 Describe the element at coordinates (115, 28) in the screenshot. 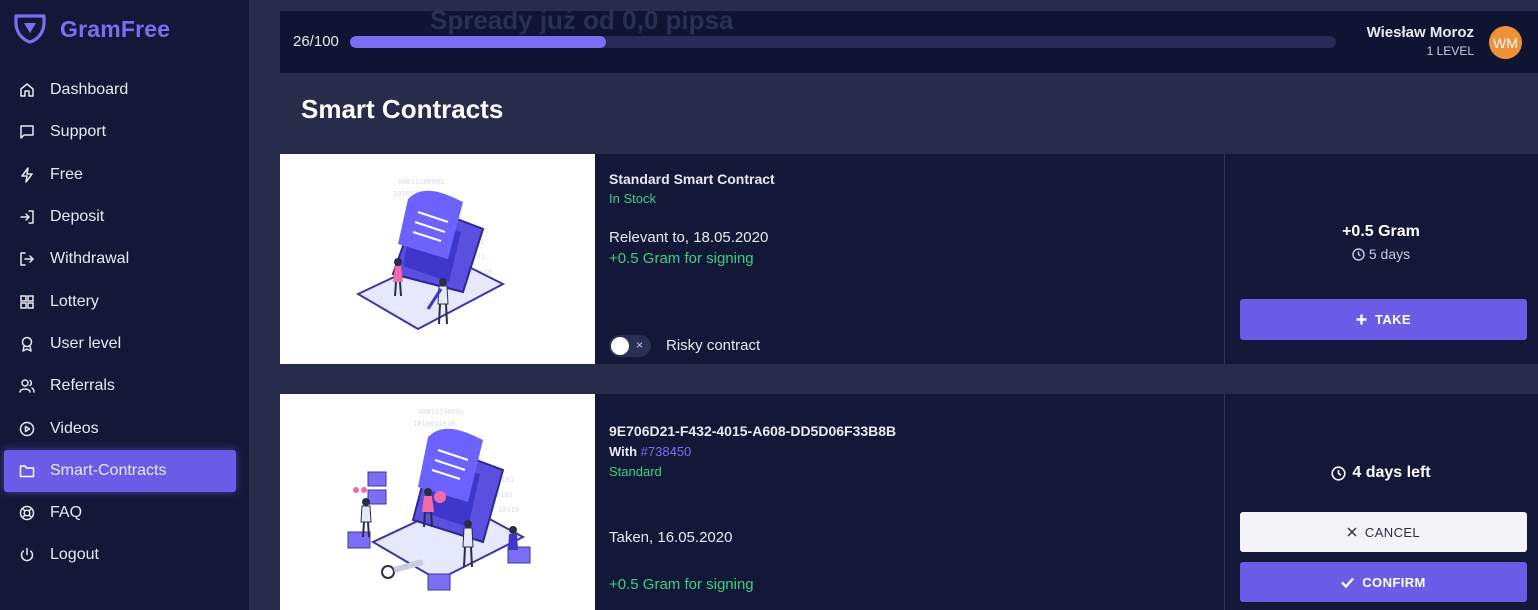

I see `brand-name: GramFree` at that location.